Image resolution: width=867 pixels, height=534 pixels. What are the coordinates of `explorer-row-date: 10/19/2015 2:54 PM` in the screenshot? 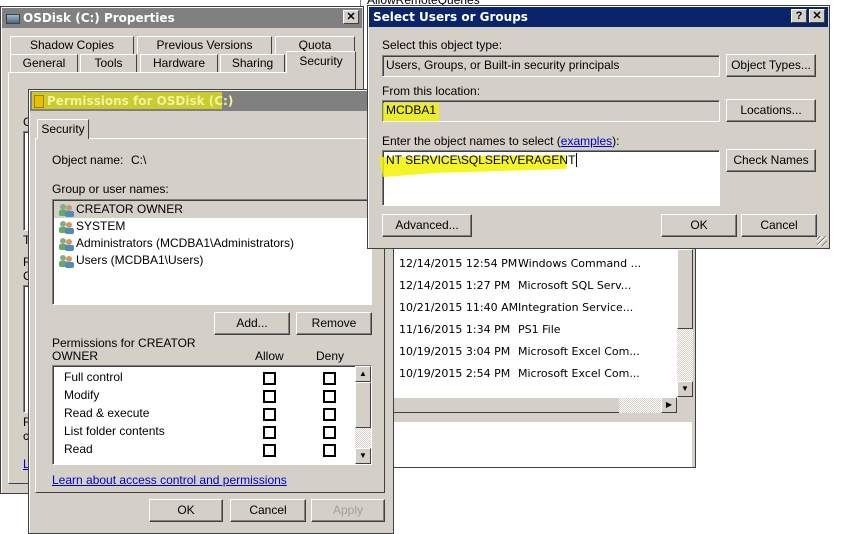 It's located at (454, 373).